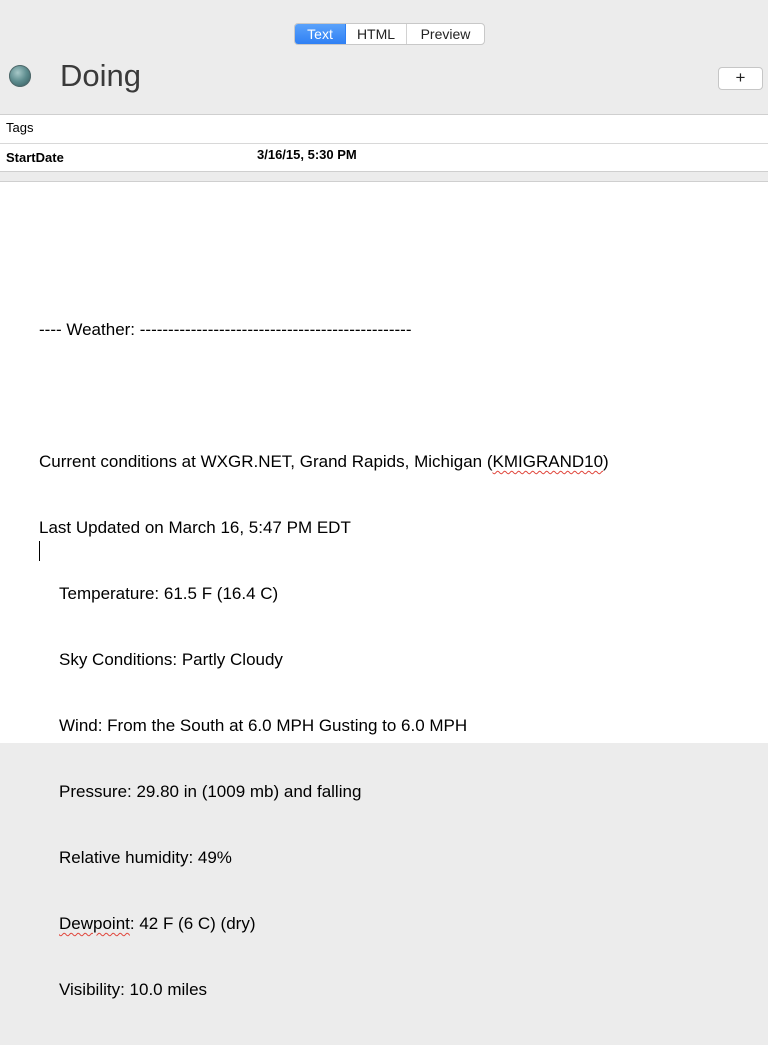 The image size is (768, 1045). Describe the element at coordinates (35, 157) in the screenshot. I see `startdate-label: StartDate` at that location.